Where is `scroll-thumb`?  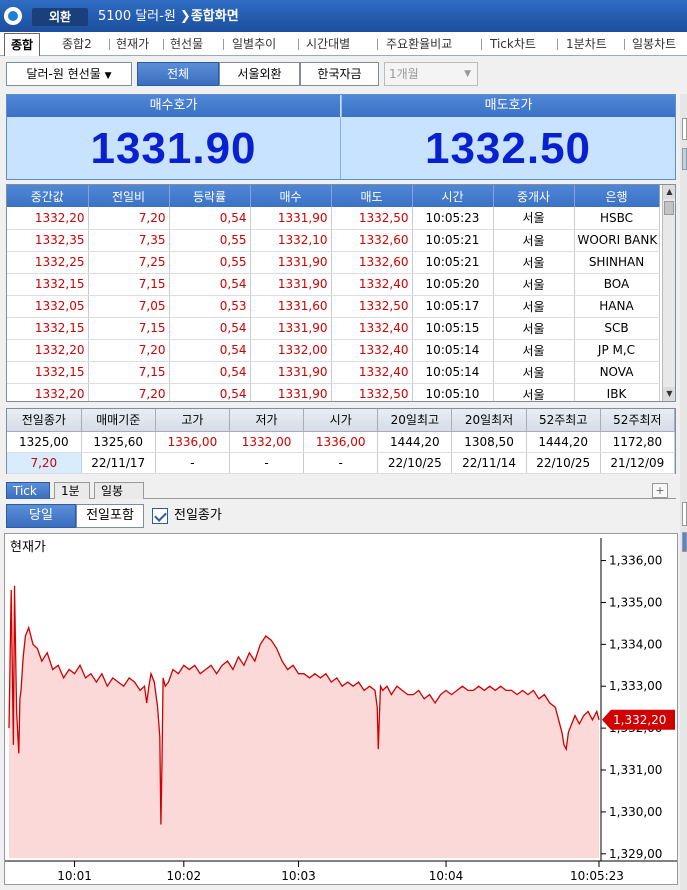
scroll-thumb is located at coordinates (669, 208).